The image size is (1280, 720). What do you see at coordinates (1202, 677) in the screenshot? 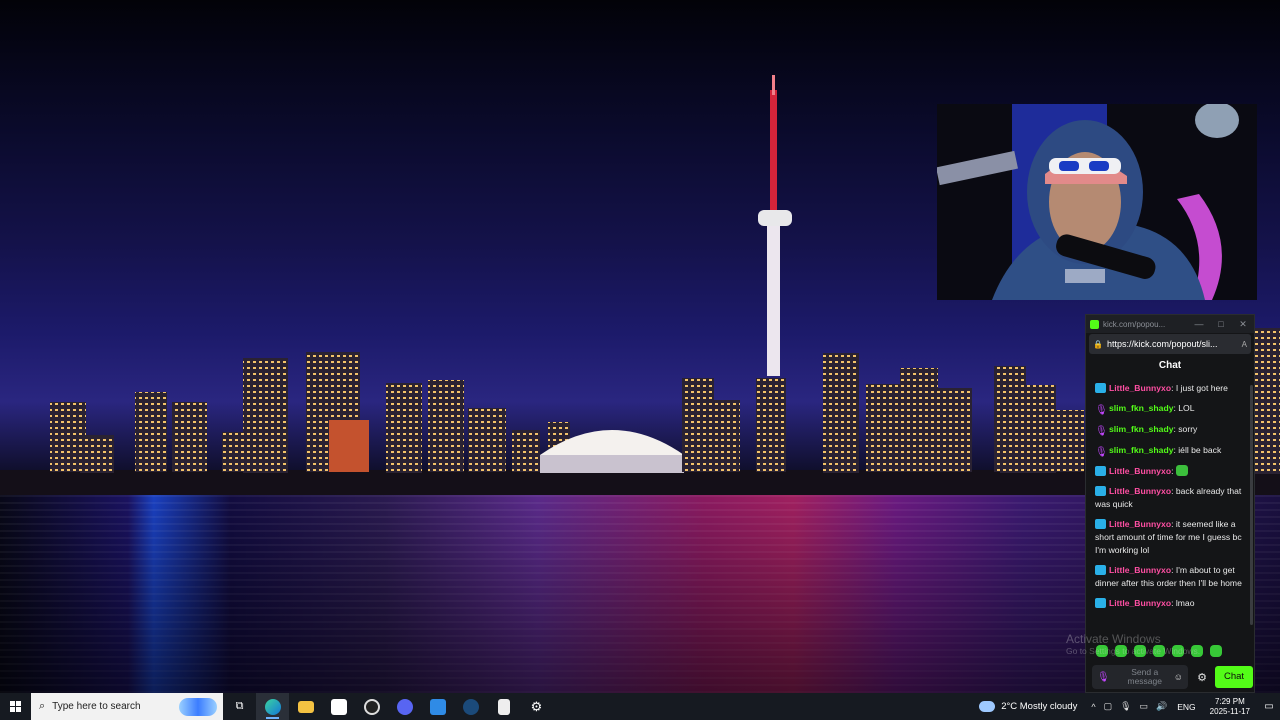
I see `chat-settings-gear-icon: ⚙` at bounding box center [1202, 677].